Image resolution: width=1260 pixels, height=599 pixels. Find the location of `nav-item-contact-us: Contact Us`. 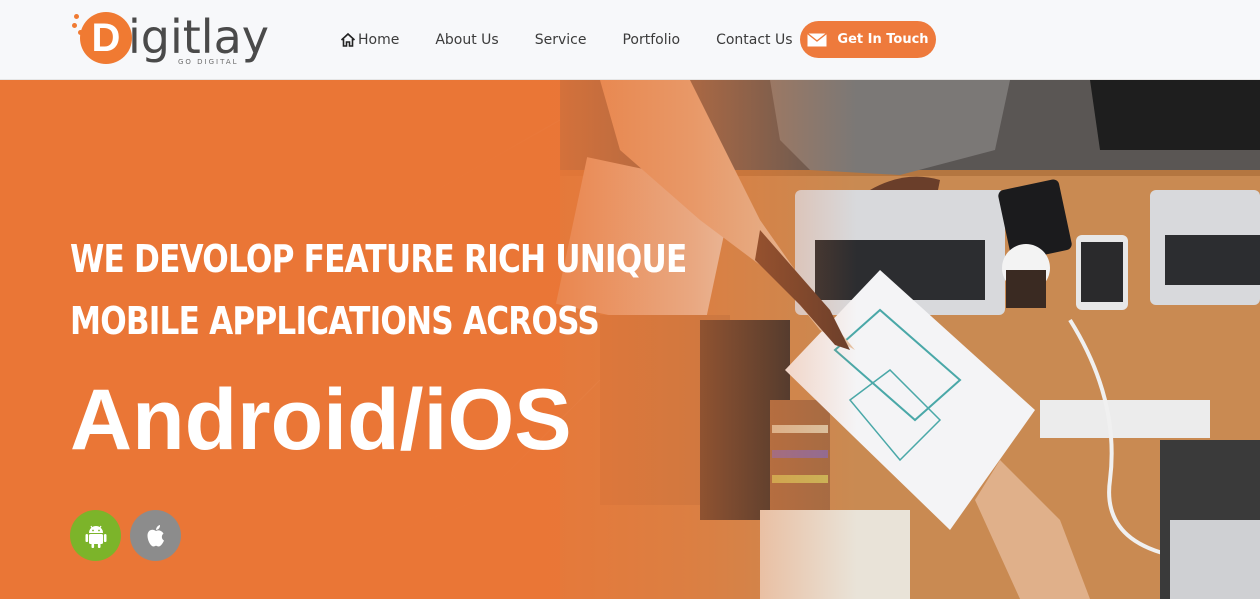

nav-item-contact-us: Contact Us is located at coordinates (754, 40).